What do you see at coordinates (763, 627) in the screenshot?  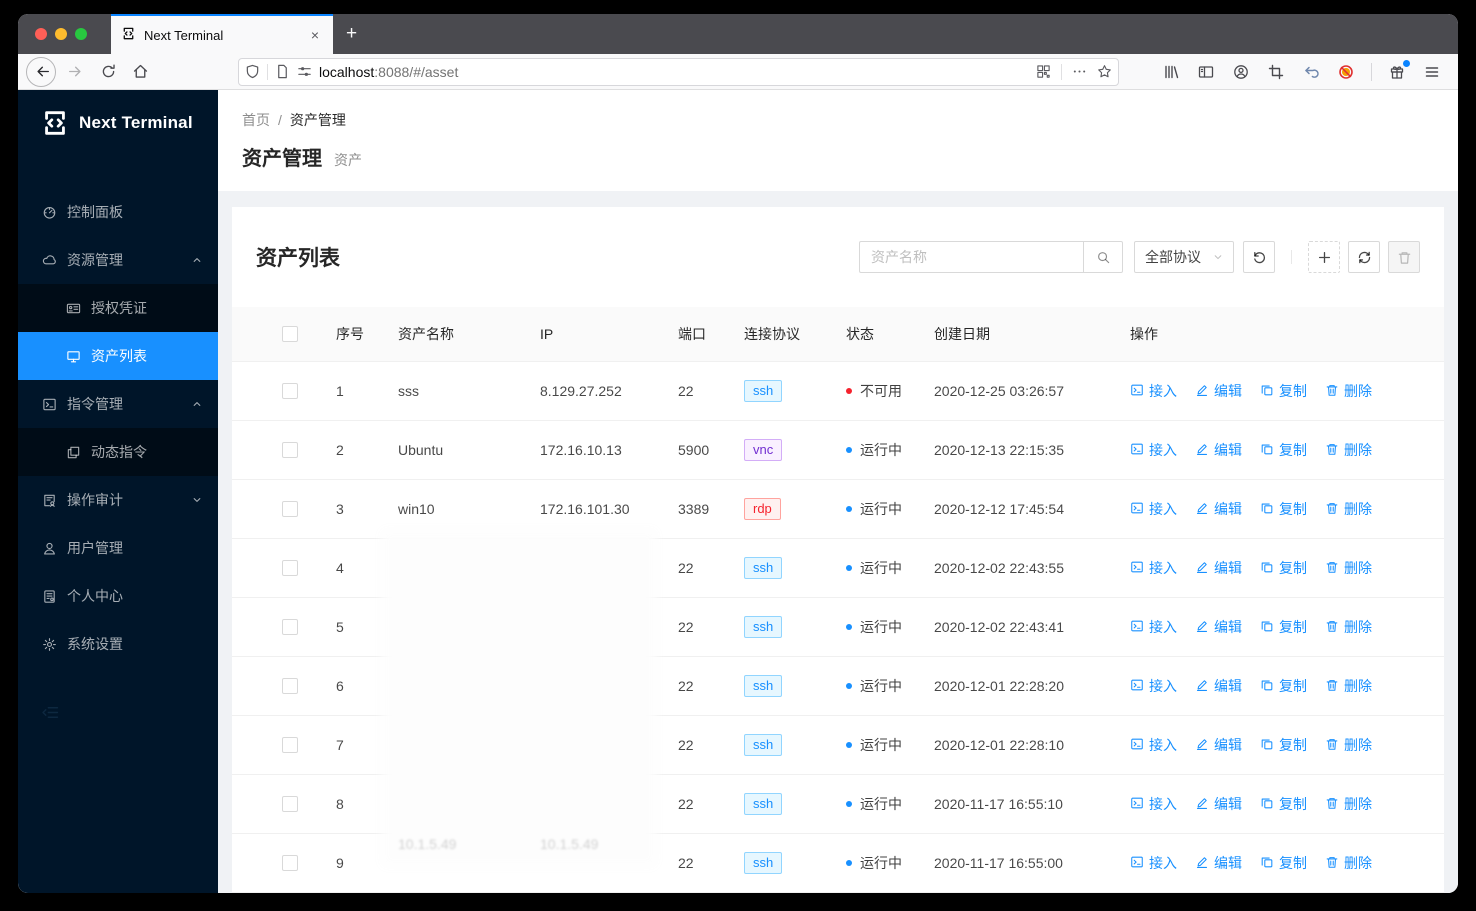 I see `protocol-tag: ssh` at bounding box center [763, 627].